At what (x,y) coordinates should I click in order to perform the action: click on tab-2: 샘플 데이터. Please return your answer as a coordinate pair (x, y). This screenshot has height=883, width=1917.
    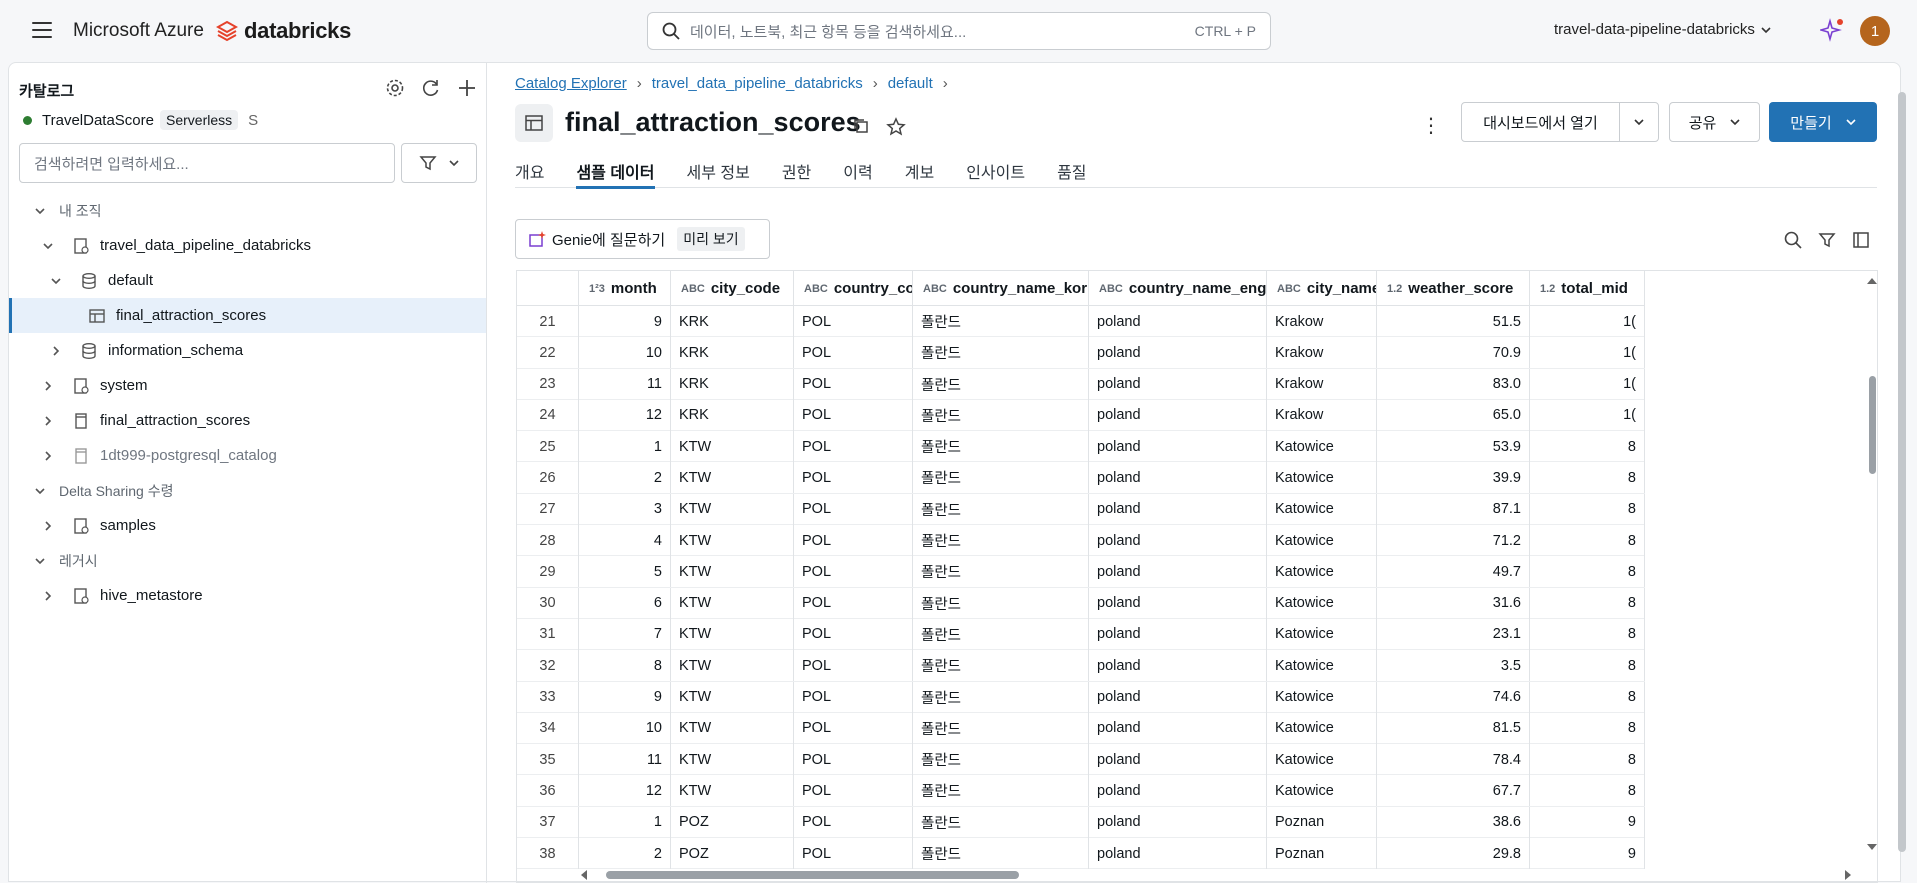
    Looking at the image, I should click on (615, 170).